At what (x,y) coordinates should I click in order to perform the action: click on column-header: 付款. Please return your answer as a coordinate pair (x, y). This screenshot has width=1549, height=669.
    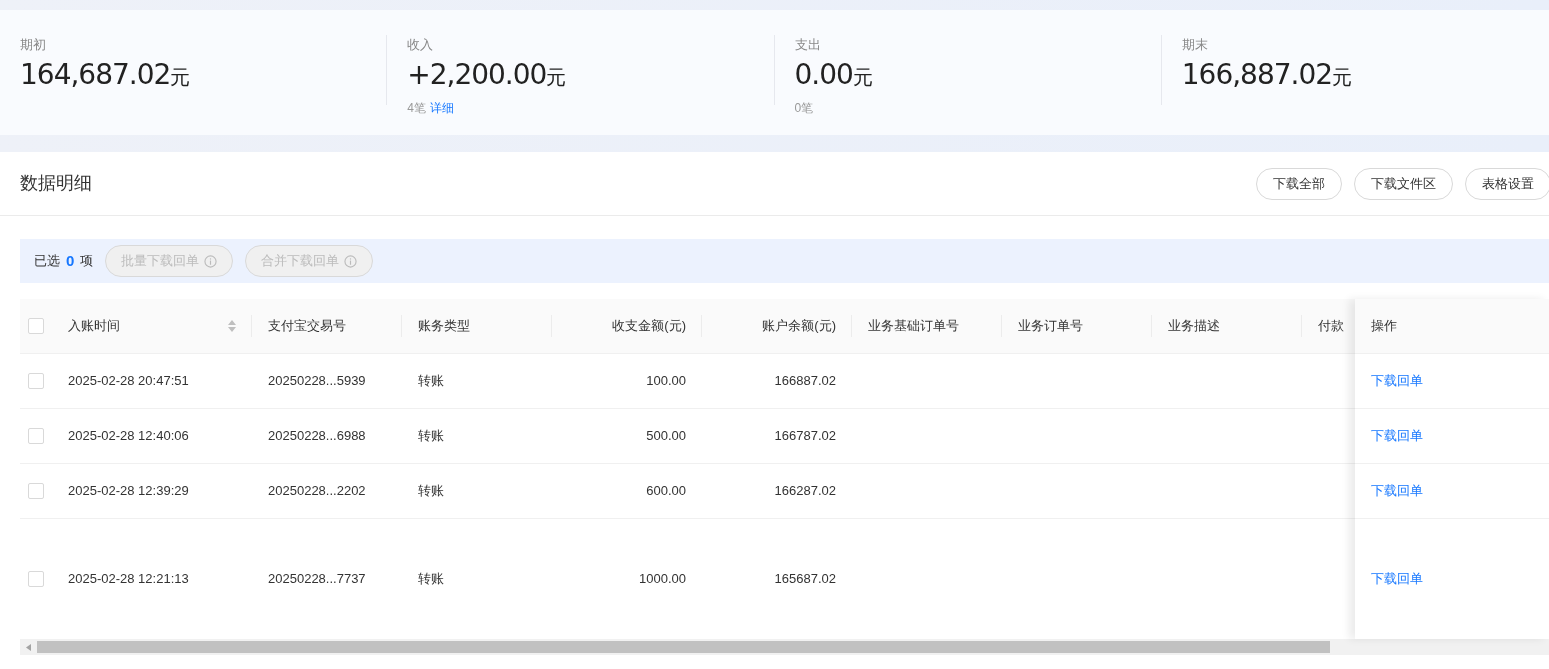
    Looking at the image, I should click on (1331, 326).